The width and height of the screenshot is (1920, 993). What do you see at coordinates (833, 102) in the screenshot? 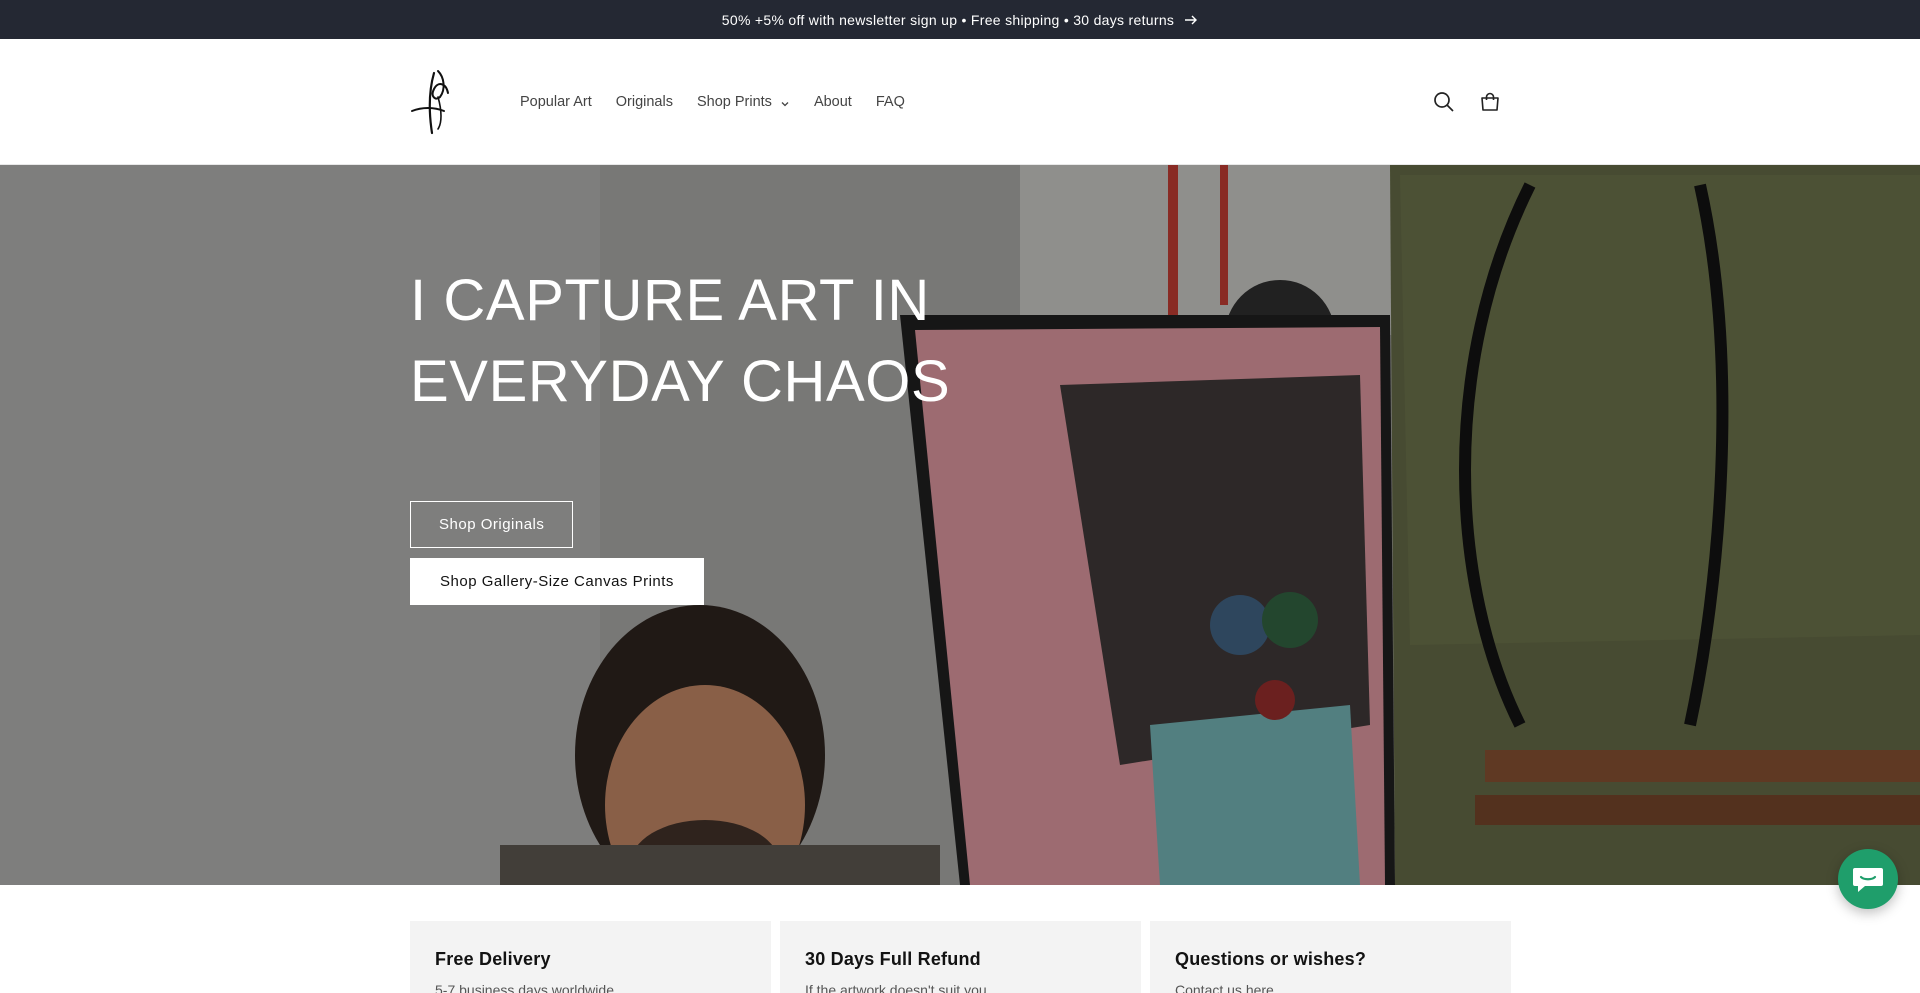
I see `nav-about: About` at bounding box center [833, 102].